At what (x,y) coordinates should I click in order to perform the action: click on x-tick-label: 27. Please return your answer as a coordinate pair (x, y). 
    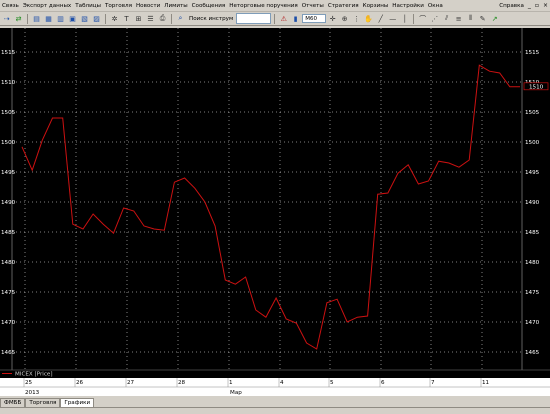
    Looking at the image, I should click on (131, 383).